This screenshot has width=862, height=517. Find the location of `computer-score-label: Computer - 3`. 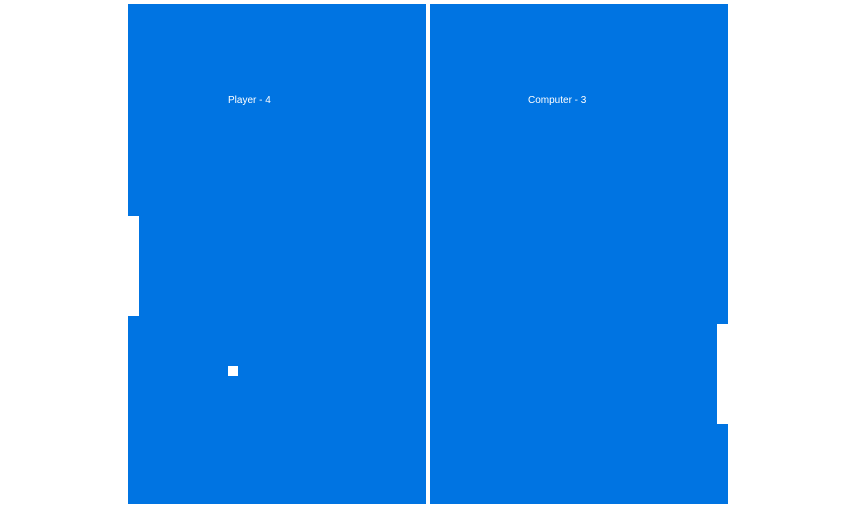

computer-score-label: Computer - 3 is located at coordinates (557, 100).